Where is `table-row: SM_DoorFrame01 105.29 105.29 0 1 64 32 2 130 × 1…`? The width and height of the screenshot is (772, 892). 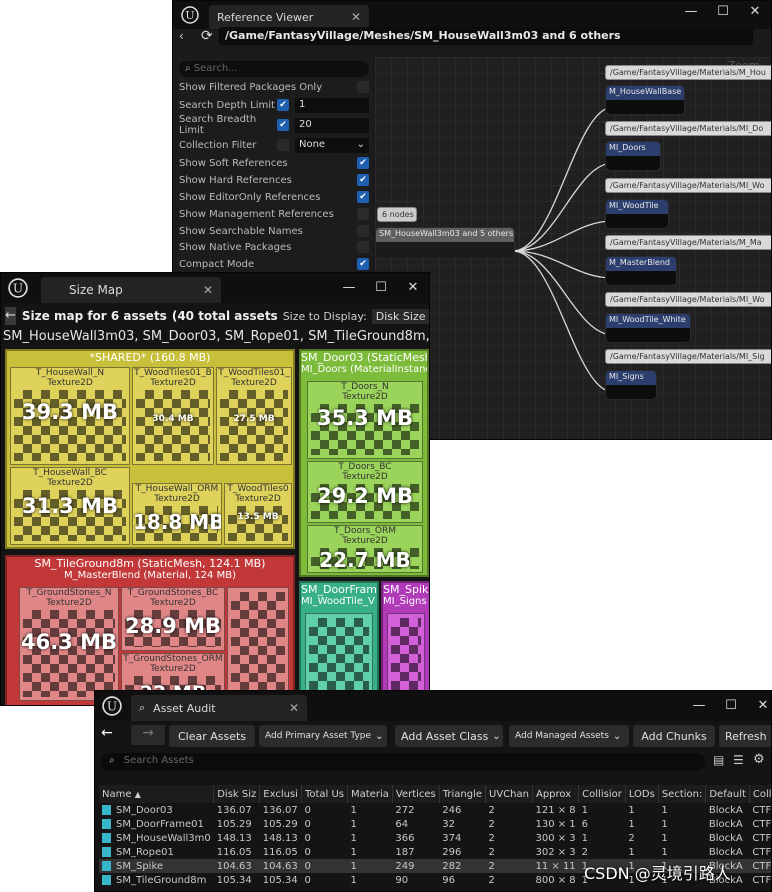 table-row: SM_DoorFrame01 105.29 105.29 0 1 64 32 2 130 × 1… is located at coordinates (435, 824).